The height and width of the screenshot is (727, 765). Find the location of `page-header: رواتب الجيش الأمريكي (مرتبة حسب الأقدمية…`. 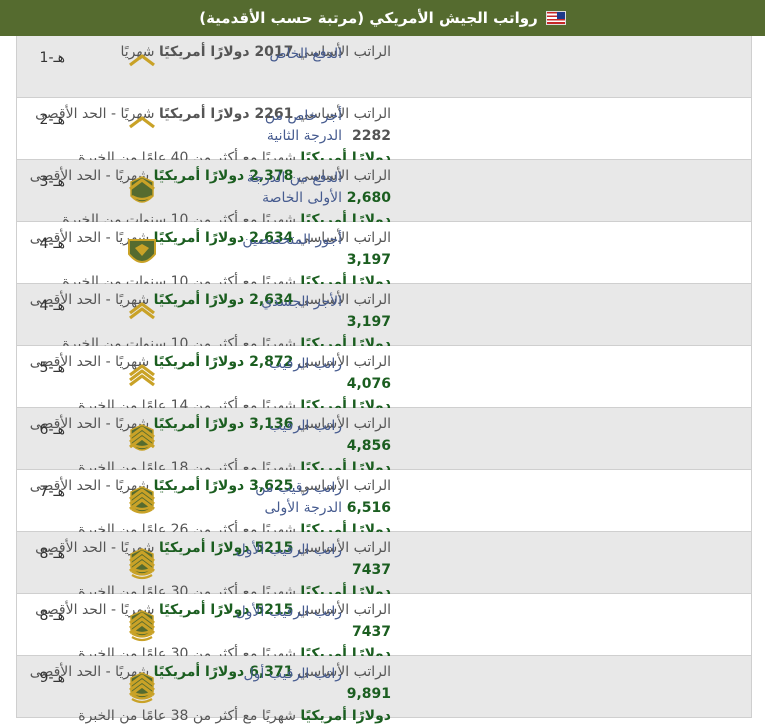

page-header: رواتب الجيش الأمريكي (مرتبة حسب الأقدمية… is located at coordinates (382, 18).